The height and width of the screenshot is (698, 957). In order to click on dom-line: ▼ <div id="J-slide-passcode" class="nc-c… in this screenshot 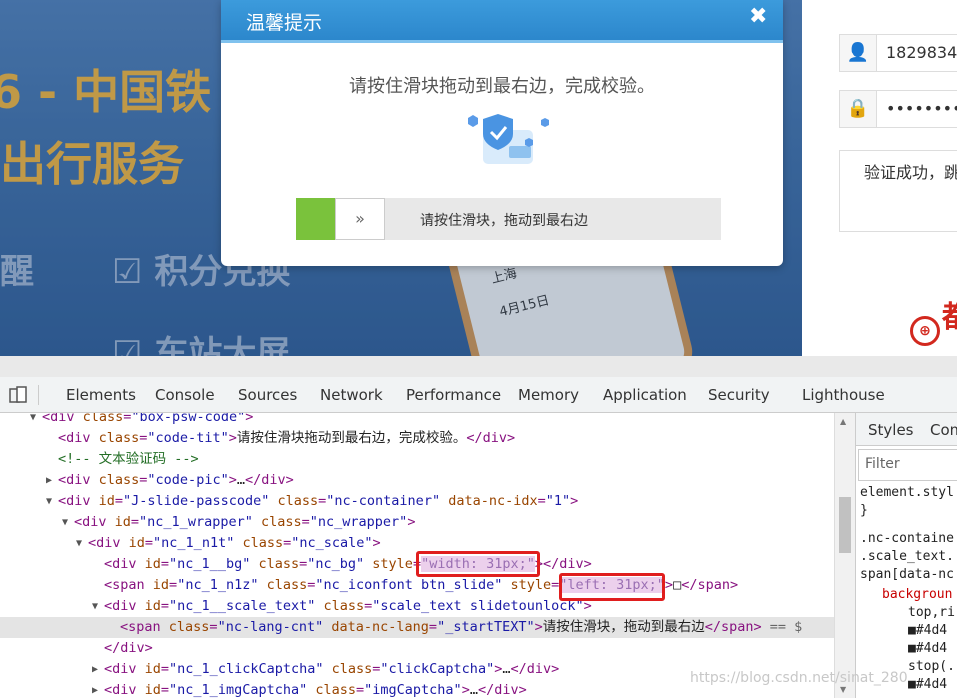, I will do `click(417, 501)`.